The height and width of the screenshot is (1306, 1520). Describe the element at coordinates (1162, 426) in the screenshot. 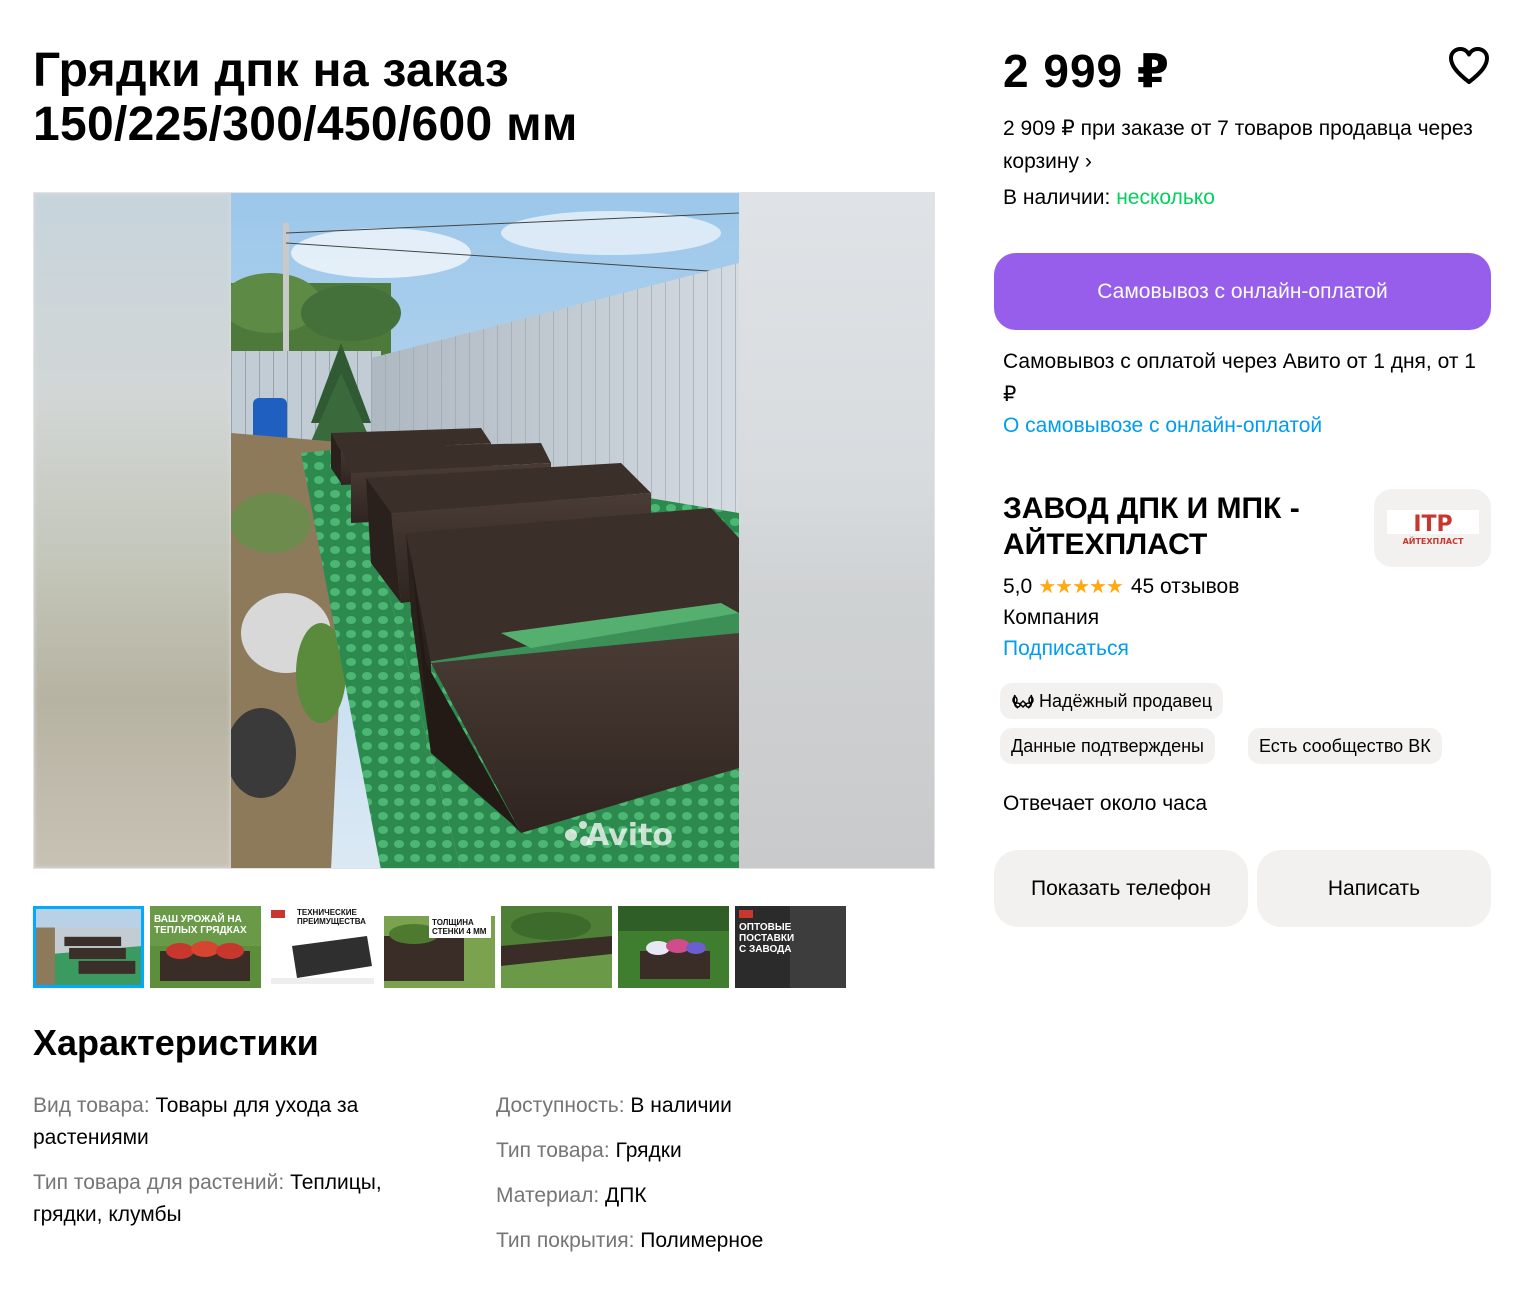

I see `pickup-info-link: О самовывозе с онлайн-оплатой` at that location.